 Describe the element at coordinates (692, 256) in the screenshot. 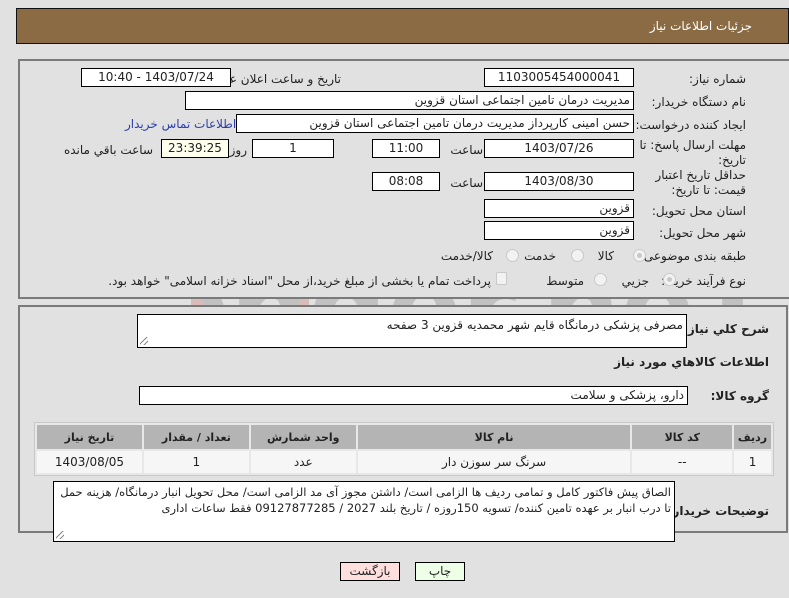

I see `category-label: طبقه بندی موضوعی:` at that location.